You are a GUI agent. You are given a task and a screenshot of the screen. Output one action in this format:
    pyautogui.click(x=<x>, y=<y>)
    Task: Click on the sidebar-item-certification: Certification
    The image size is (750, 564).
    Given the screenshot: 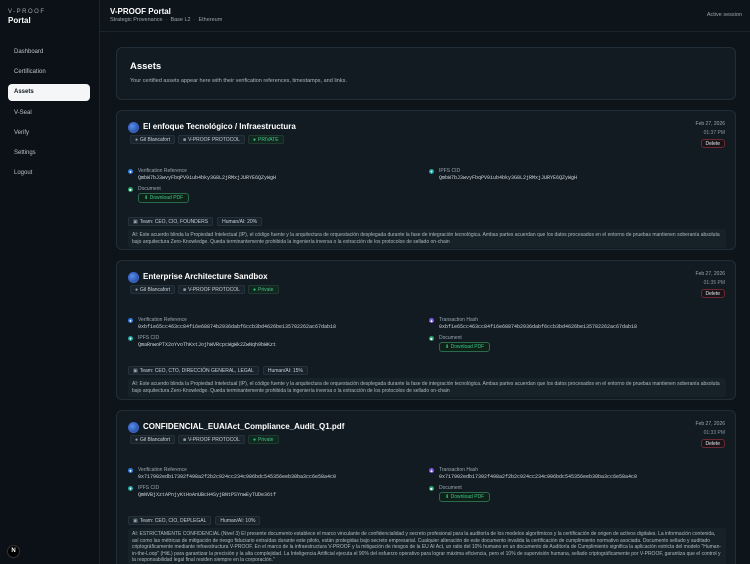 What is the action you would take?
    pyautogui.click(x=49, y=72)
    